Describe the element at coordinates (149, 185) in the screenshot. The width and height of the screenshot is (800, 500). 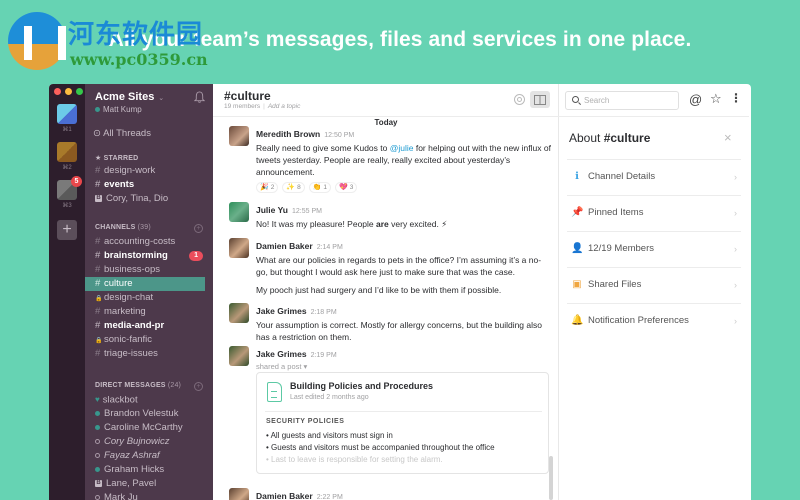
I see `sidebar-item-events: # events` at that location.